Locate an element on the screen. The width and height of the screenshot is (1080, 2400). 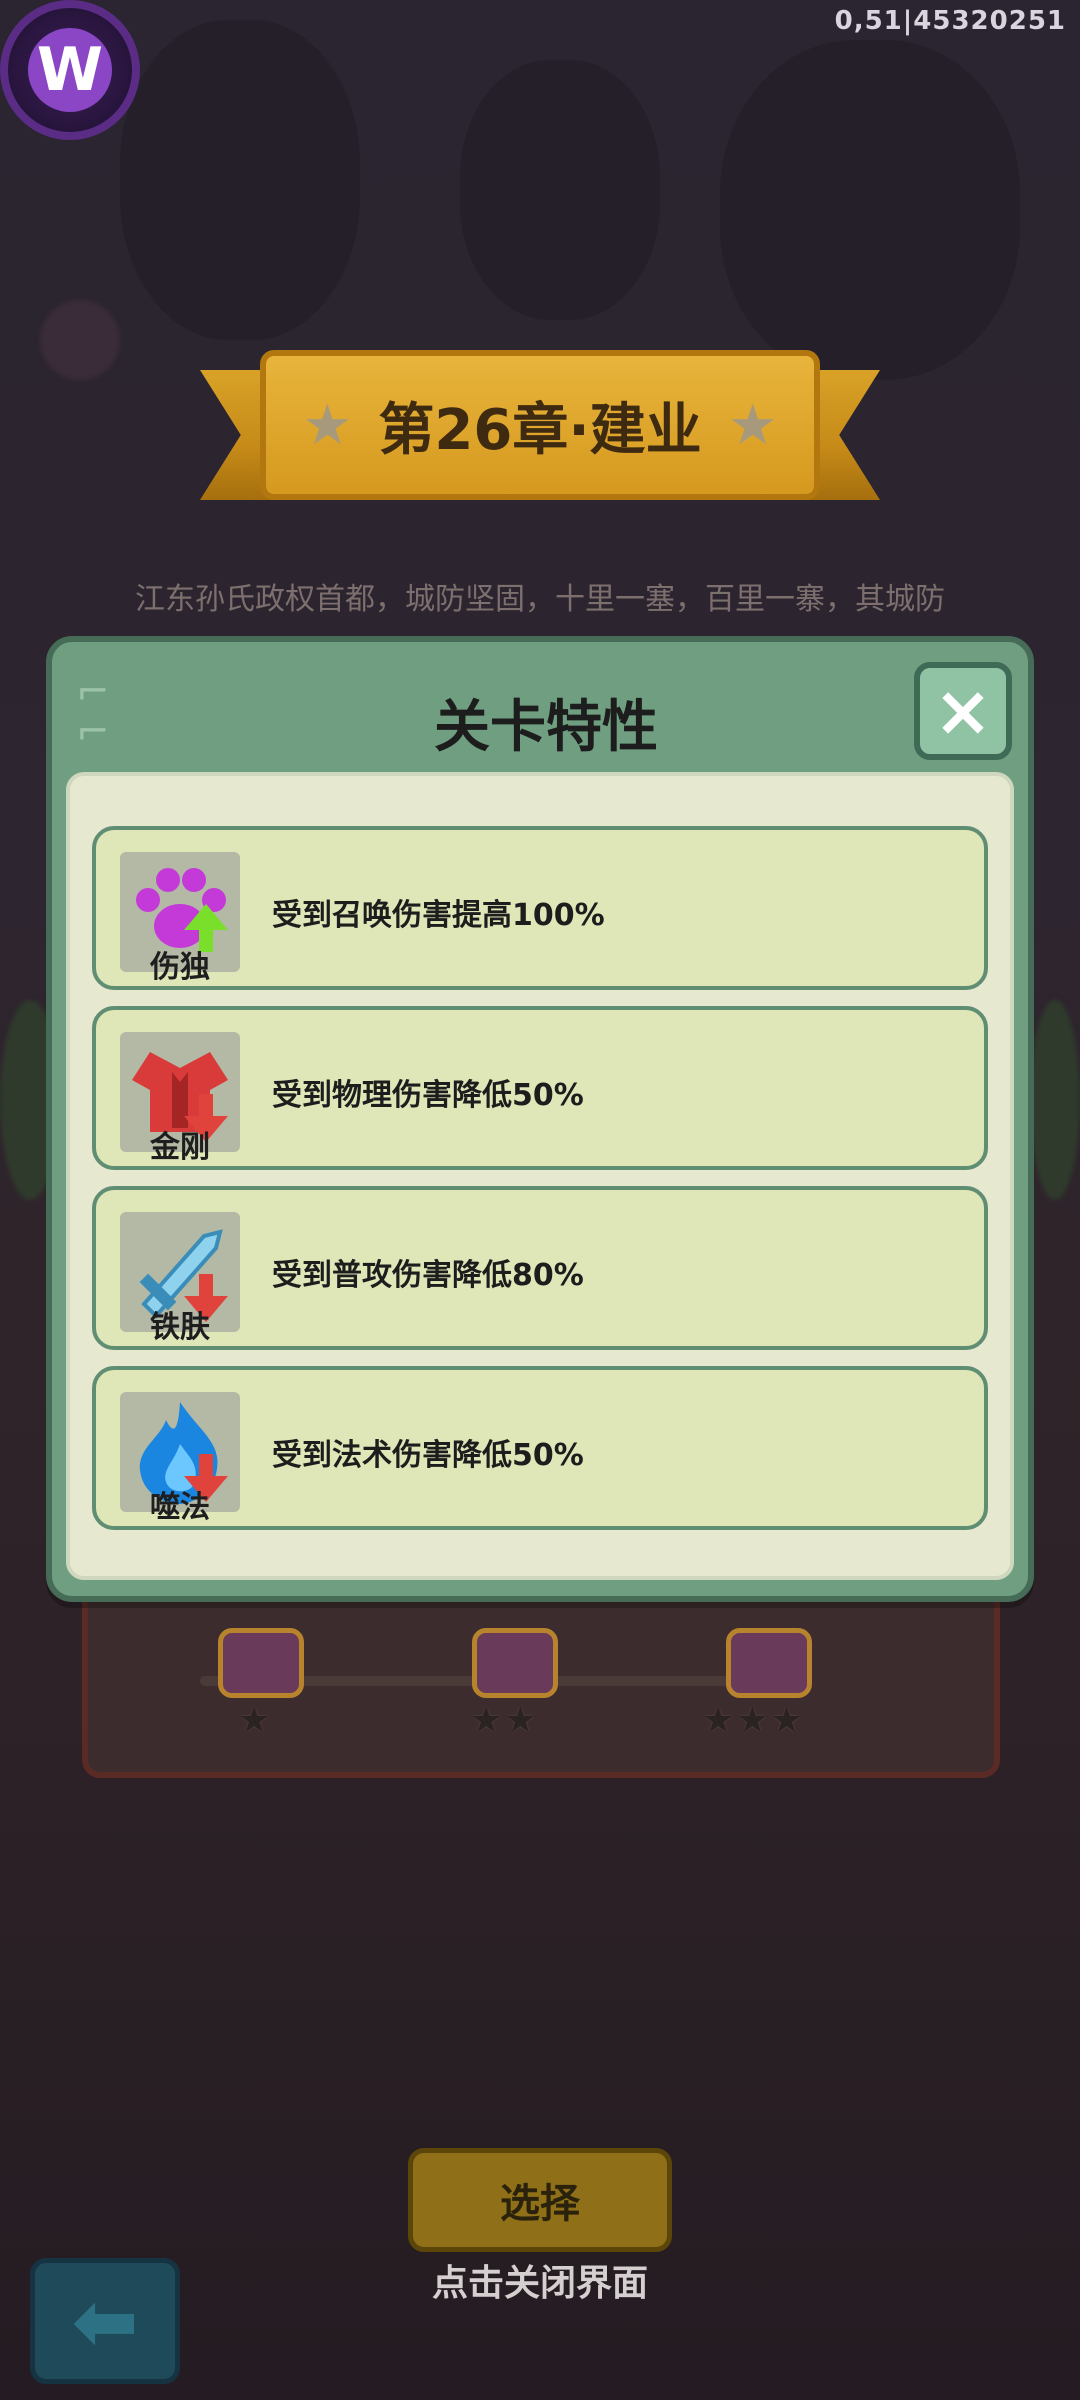
background-flower is located at coordinates (80, 340).